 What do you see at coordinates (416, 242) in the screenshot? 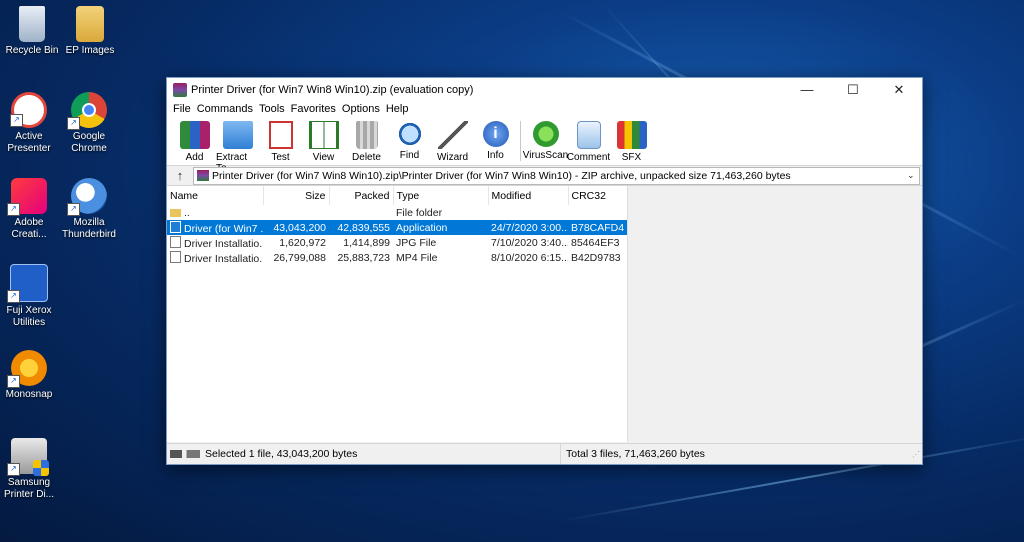
I see `row-type: JPG File` at bounding box center [416, 242].